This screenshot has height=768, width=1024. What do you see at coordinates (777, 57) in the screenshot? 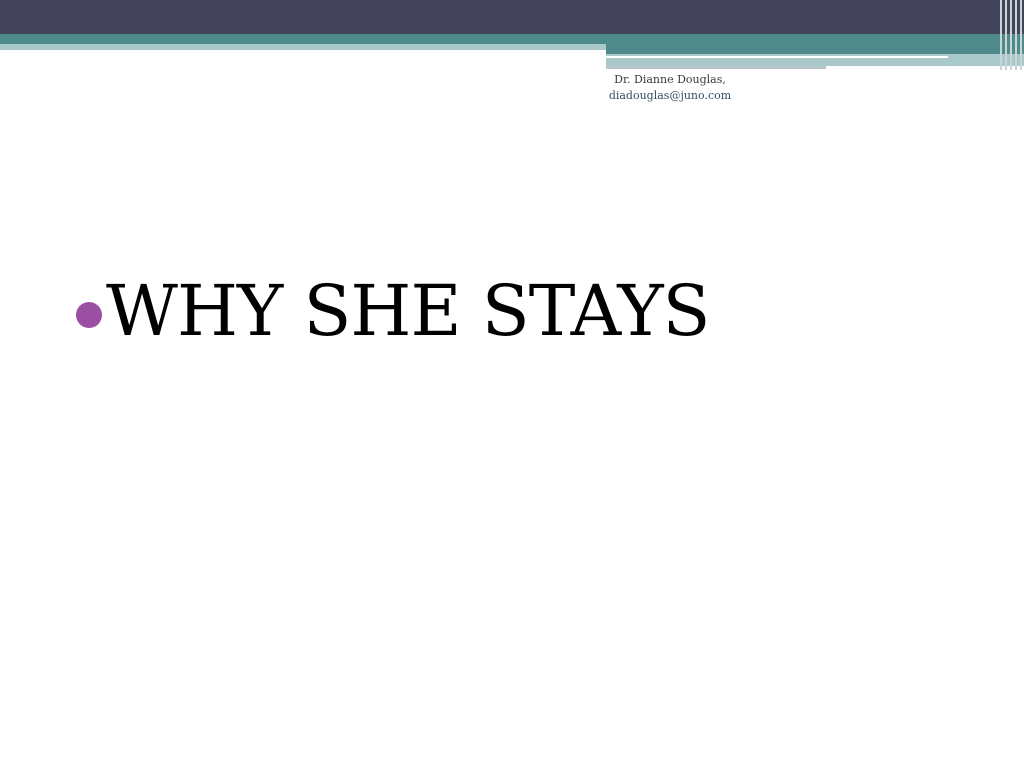
I see `header-accent-line` at bounding box center [777, 57].